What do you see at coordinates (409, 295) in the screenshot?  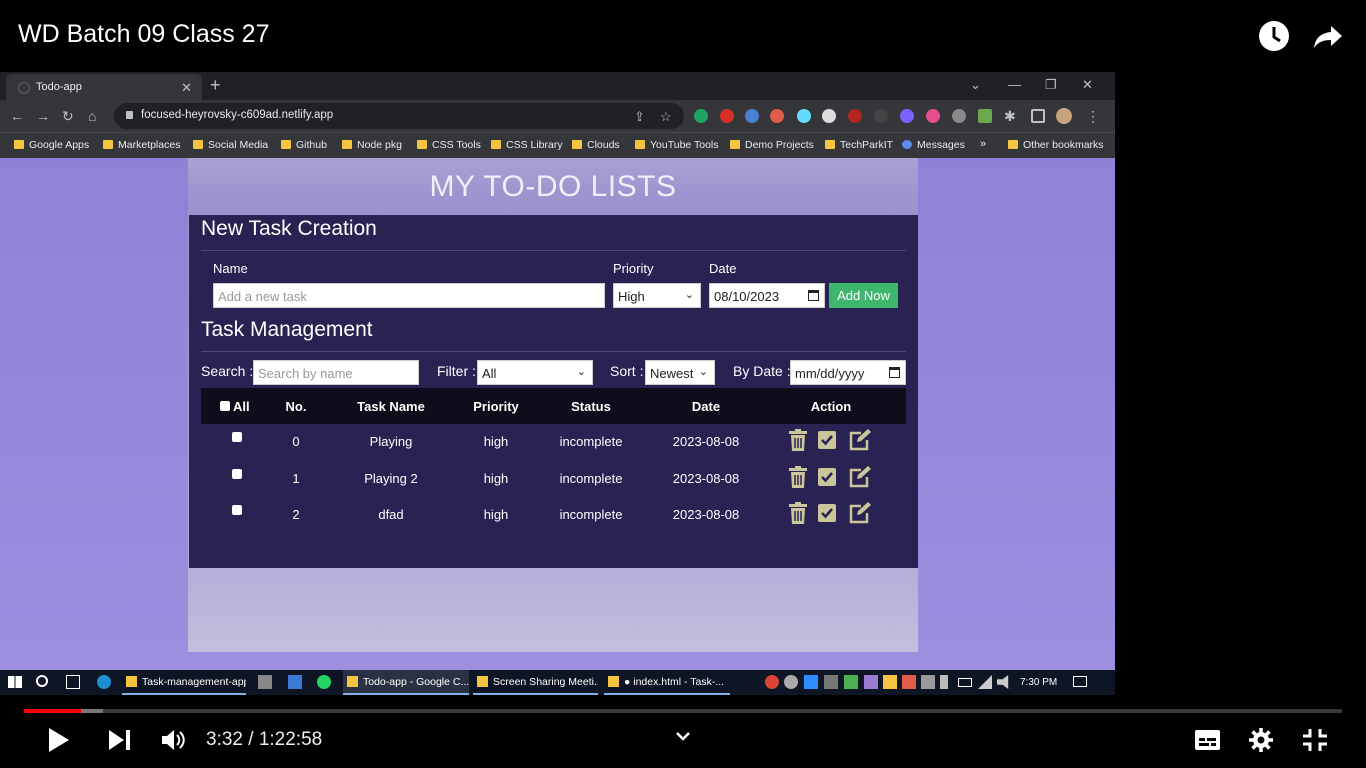 I see `task-name-input: Add a new task` at bounding box center [409, 295].